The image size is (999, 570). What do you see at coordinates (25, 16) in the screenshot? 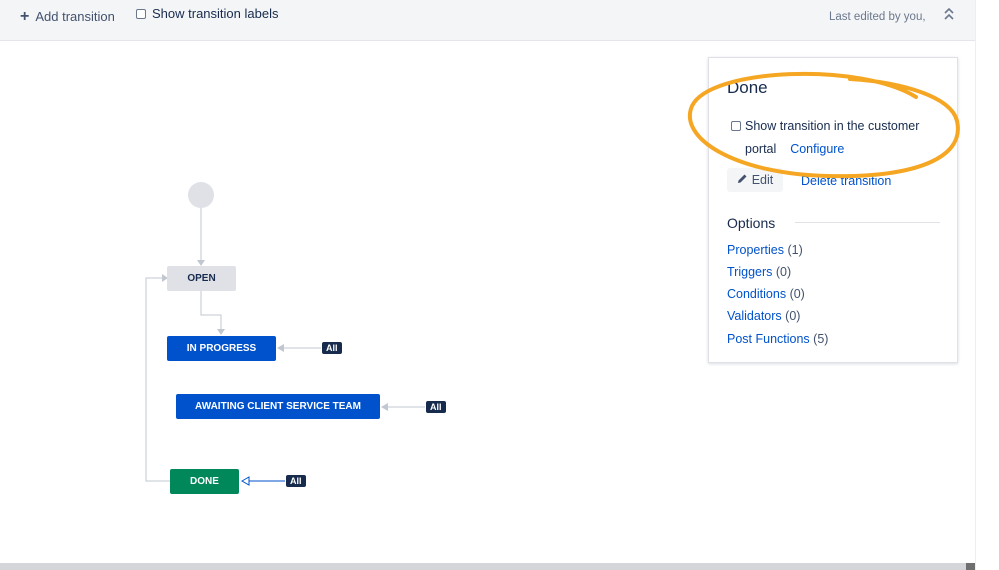
I see `plus-icon: +` at bounding box center [25, 16].